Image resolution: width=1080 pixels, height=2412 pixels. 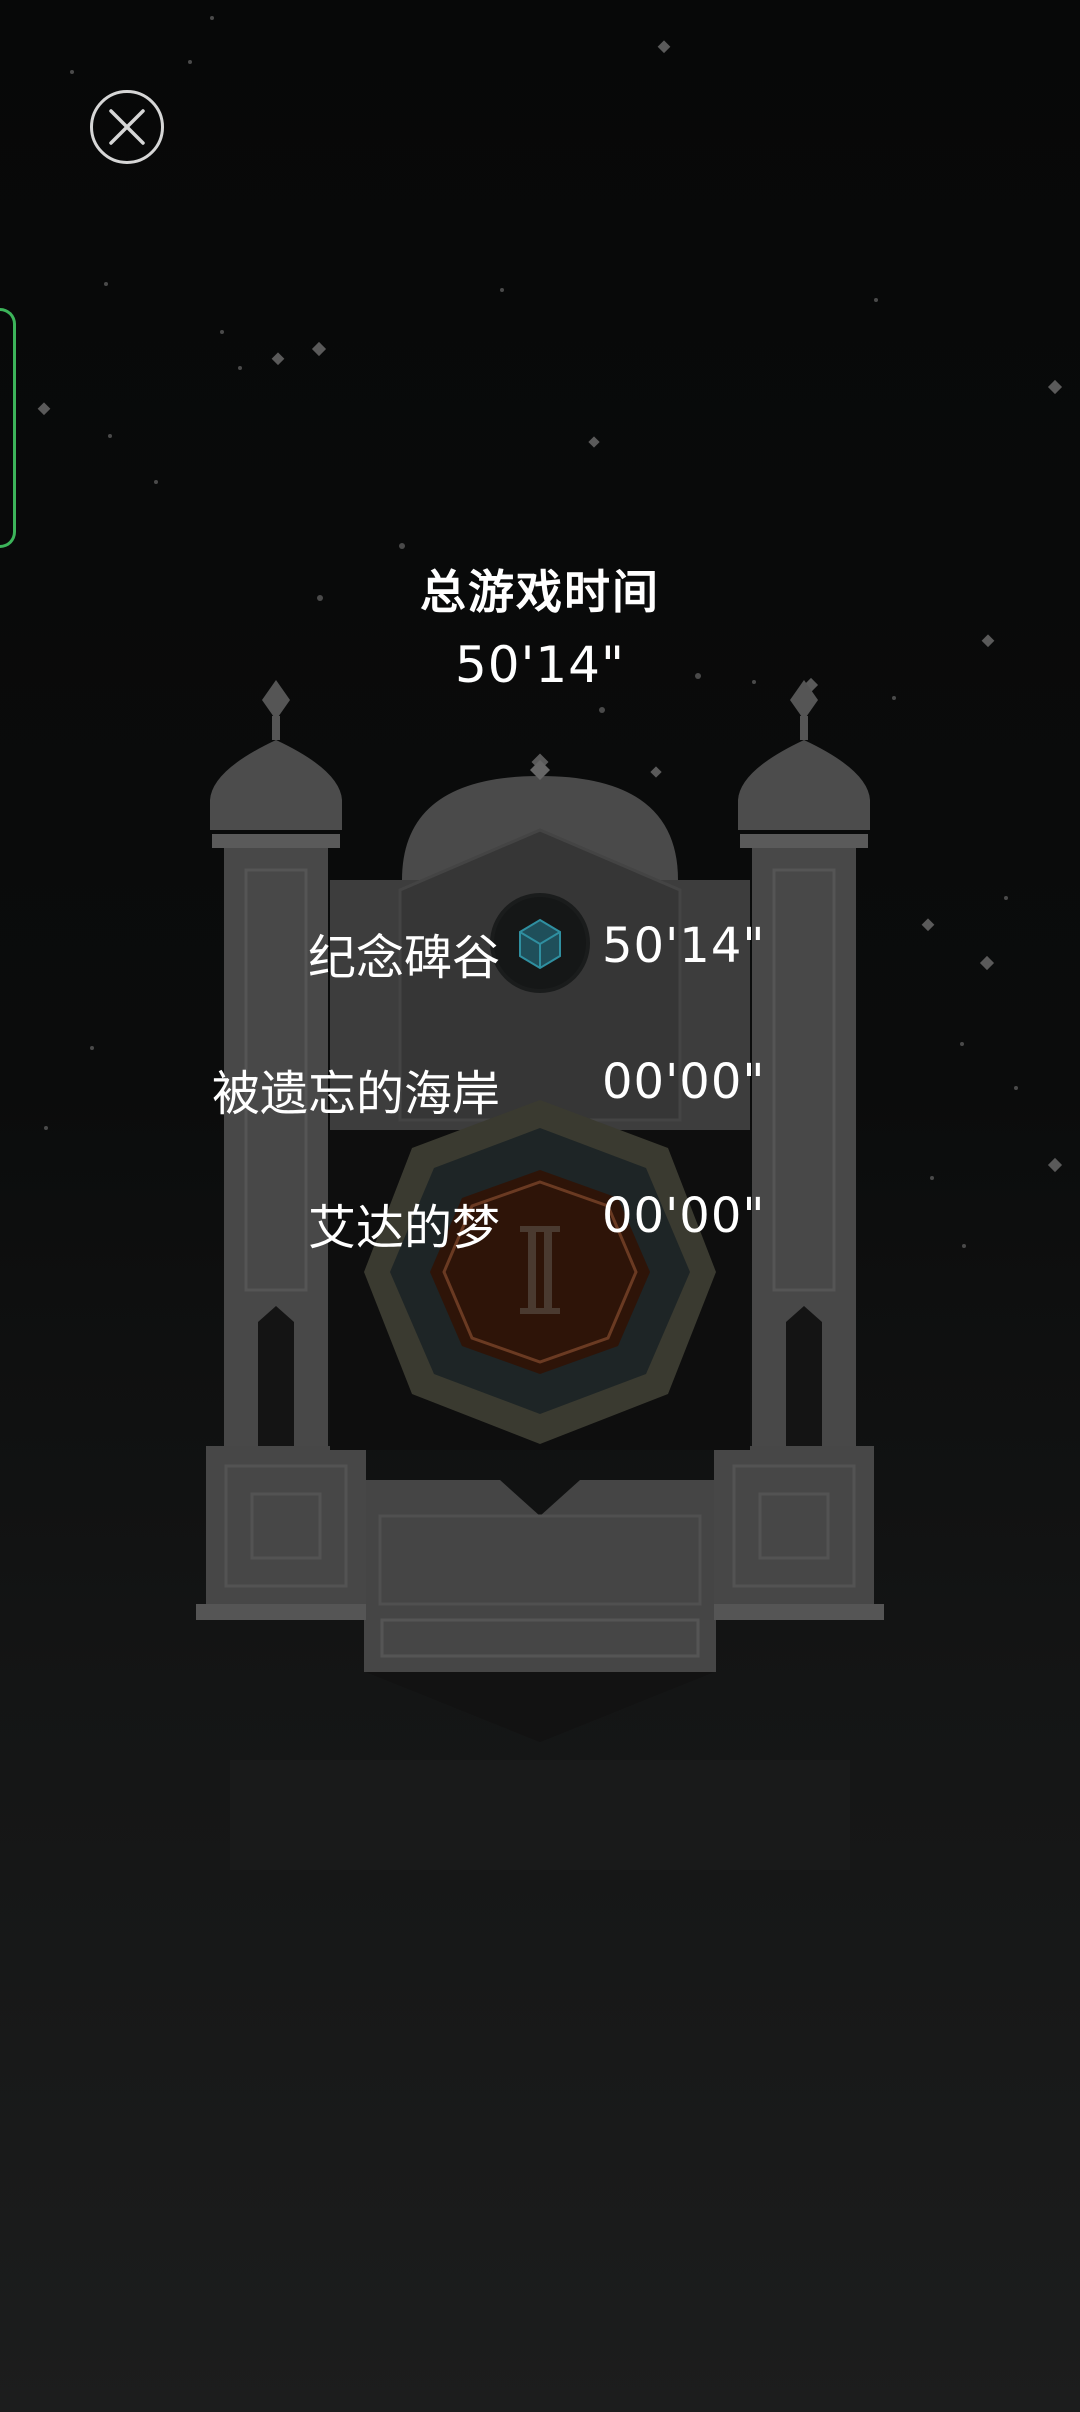 What do you see at coordinates (540, 665) in the screenshot?
I see `total-play-time-value: 50'14"` at bounding box center [540, 665].